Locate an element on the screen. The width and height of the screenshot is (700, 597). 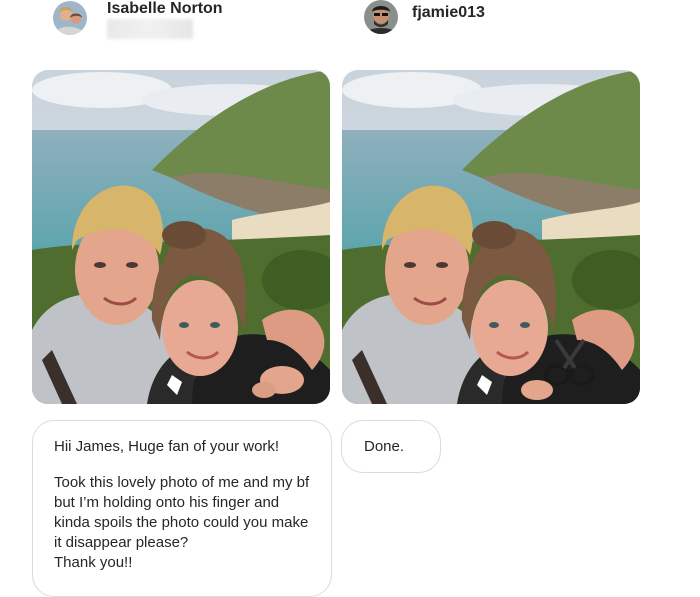
avatar-isabelle is located at coordinates (70, 18).